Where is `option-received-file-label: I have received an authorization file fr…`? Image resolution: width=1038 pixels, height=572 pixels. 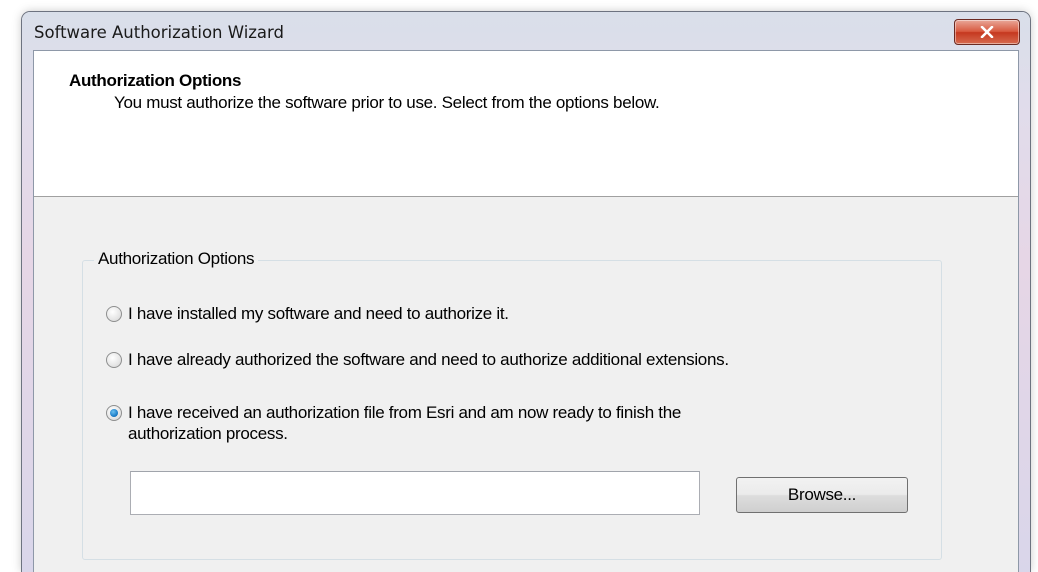 option-received-file-label: I have received an authorization file fr… is located at coordinates (404, 423).